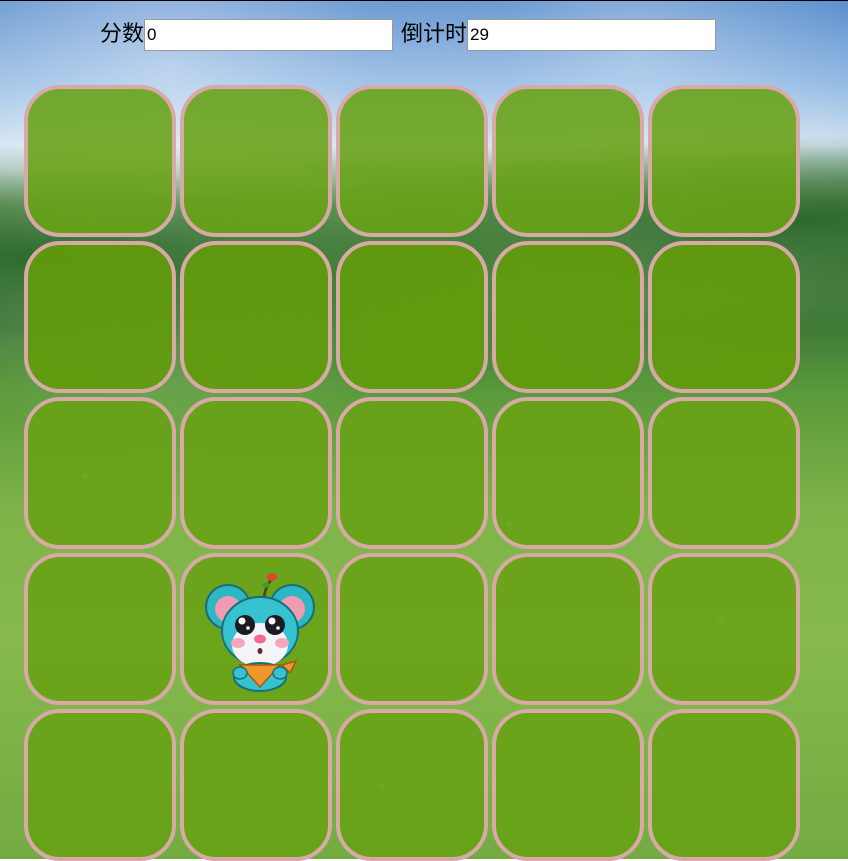 The image size is (848, 861). I want to click on hole-r2-c2, so click(412, 473).